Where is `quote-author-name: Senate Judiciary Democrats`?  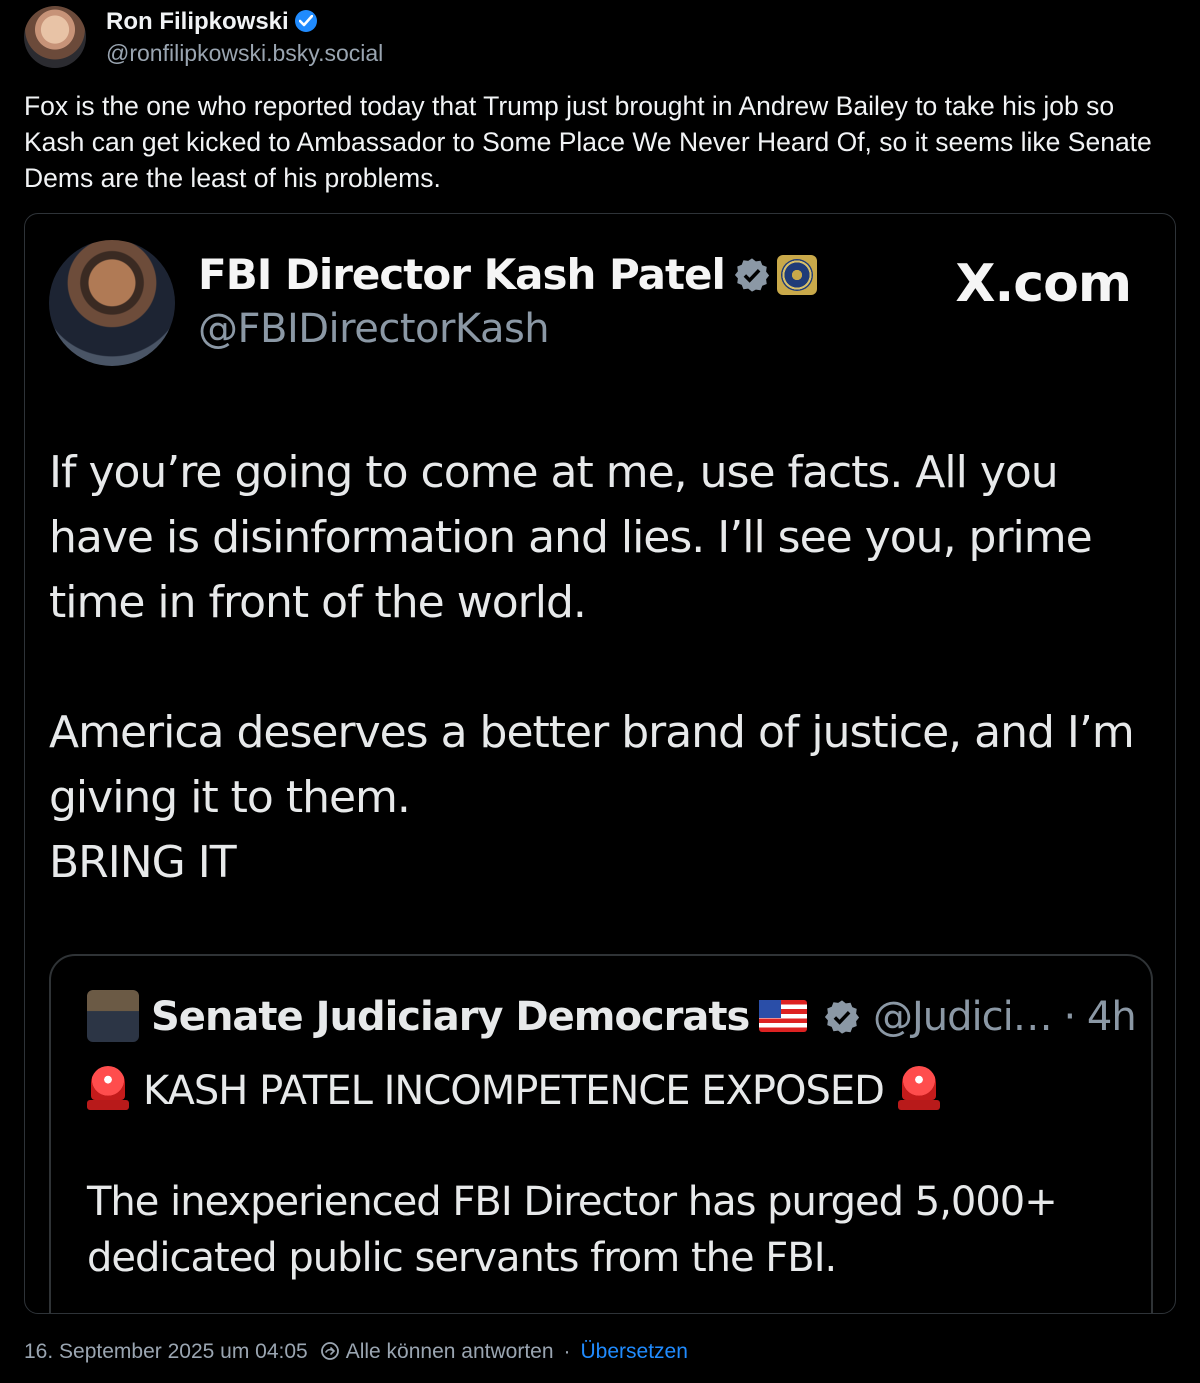
quote-author-name: Senate Judiciary Democrats is located at coordinates (450, 1017).